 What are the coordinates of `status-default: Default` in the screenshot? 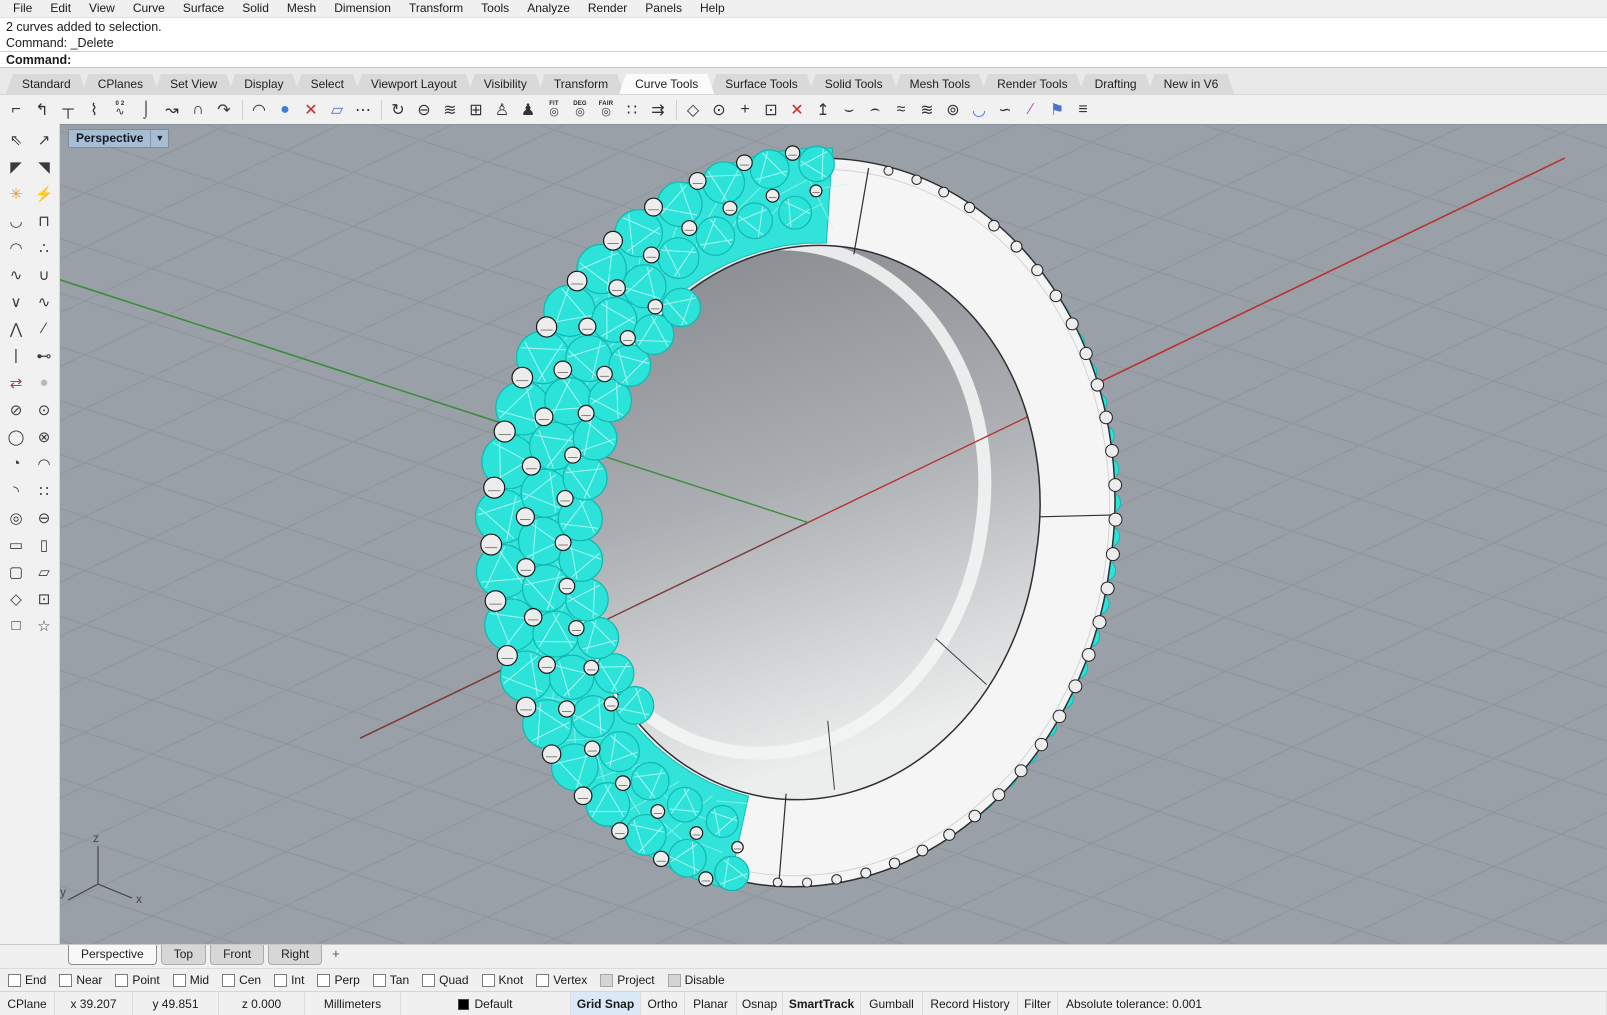 It's located at (486, 1003).